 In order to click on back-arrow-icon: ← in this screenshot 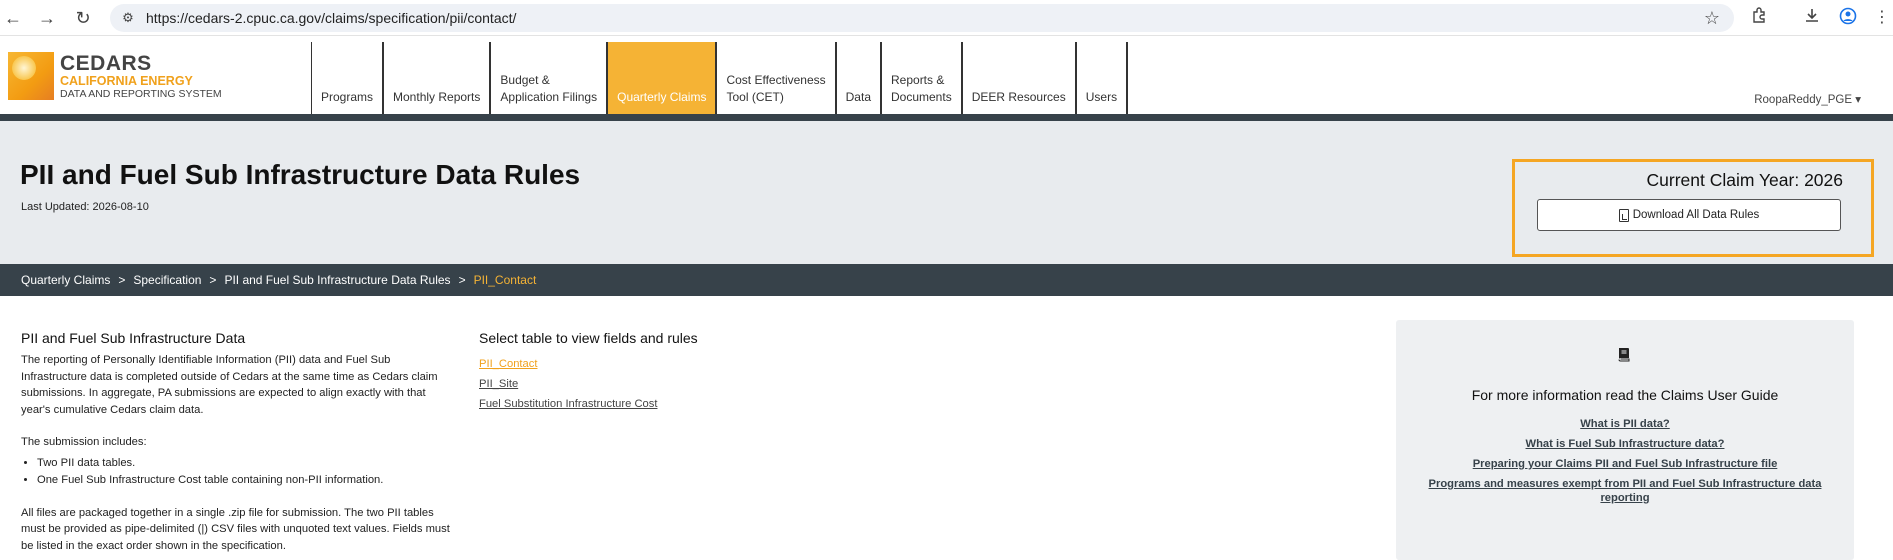, I will do `click(13, 18)`.